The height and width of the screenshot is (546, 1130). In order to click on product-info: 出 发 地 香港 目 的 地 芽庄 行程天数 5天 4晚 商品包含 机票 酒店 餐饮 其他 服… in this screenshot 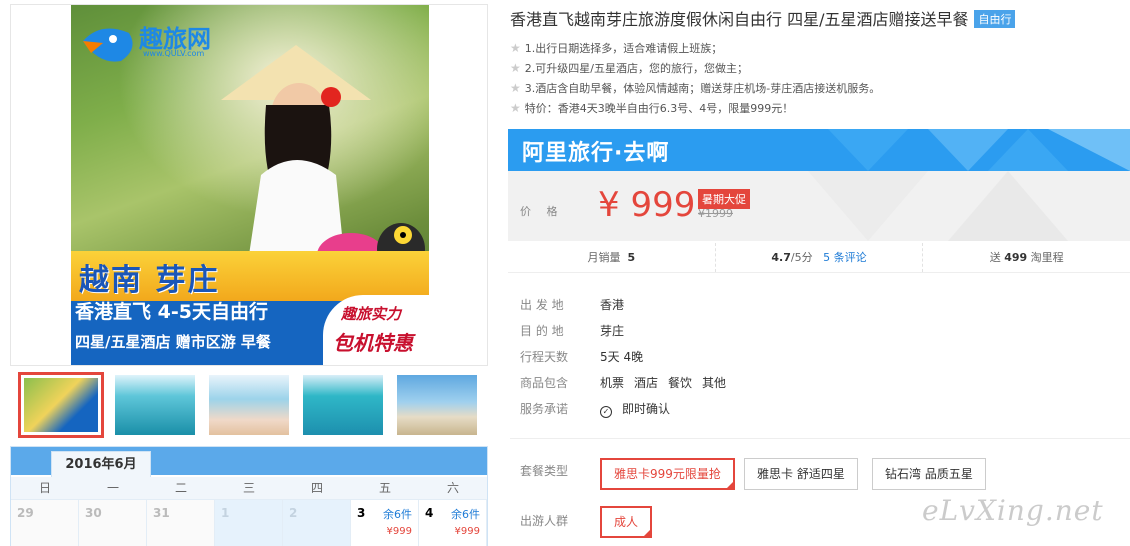, I will do `click(628, 357)`.